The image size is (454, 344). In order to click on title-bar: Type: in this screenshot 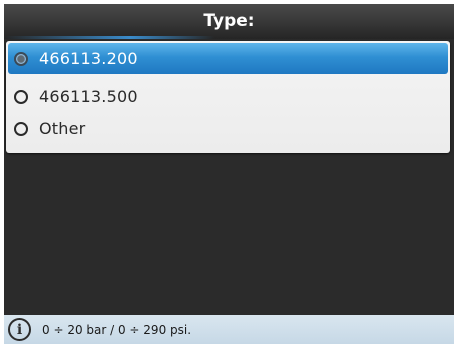, I will do `click(229, 21)`.